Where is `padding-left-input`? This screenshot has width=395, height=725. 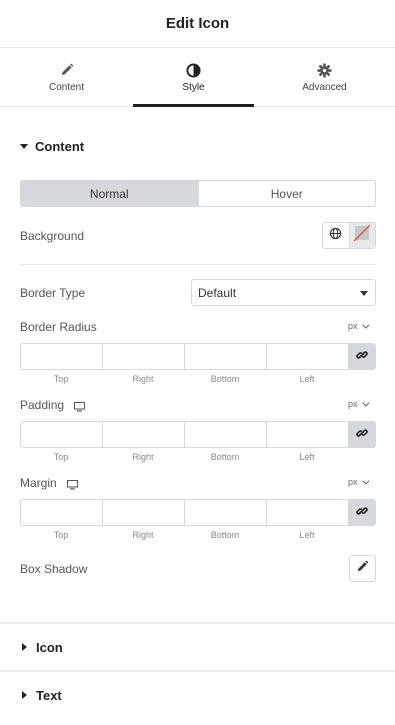
padding-left-input is located at coordinates (307, 434).